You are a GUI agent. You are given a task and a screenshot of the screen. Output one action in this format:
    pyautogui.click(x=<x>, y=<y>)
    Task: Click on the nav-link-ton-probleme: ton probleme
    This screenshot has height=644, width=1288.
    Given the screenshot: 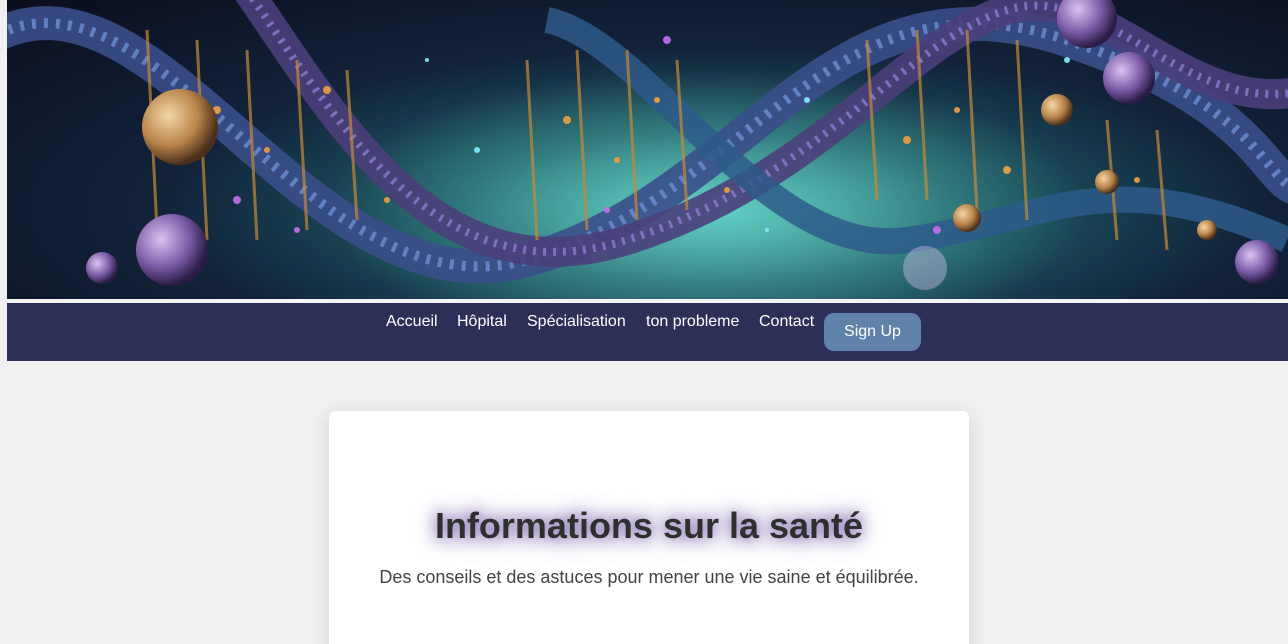 What is the action you would take?
    pyautogui.click(x=692, y=322)
    